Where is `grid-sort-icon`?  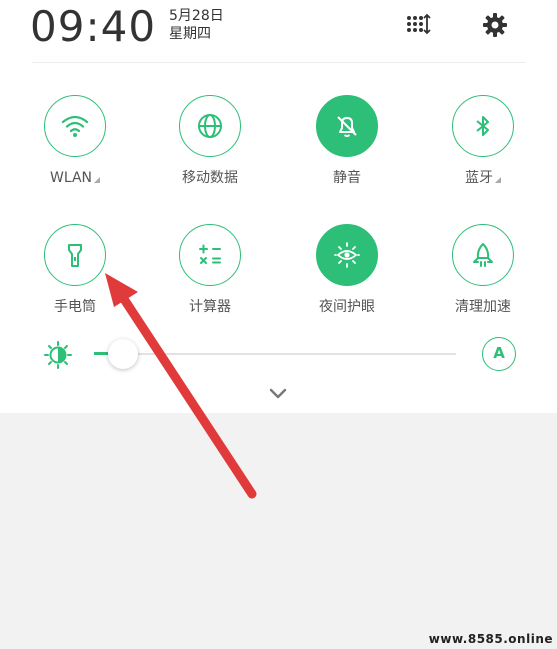 grid-sort-icon is located at coordinates (419, 25).